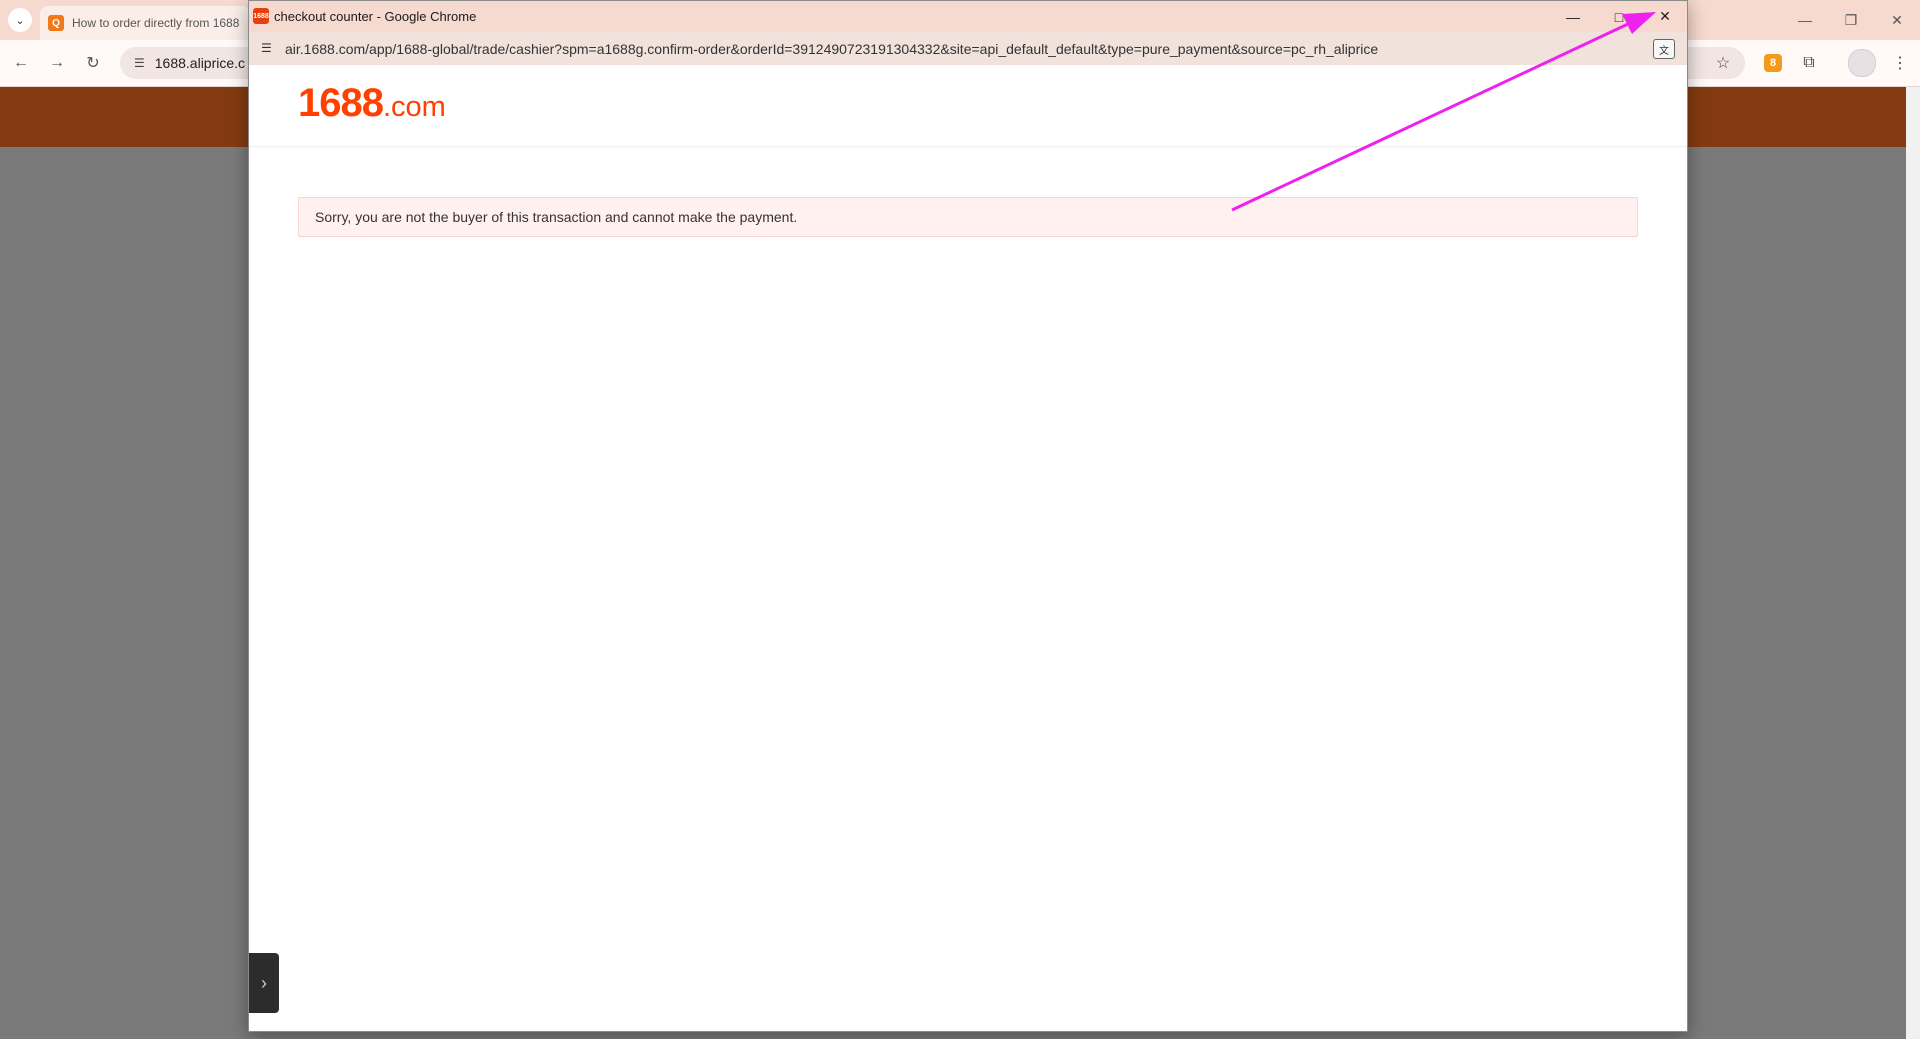 Image resolution: width=1920 pixels, height=1039 pixels. I want to click on tab-title: How to order directly from 1688, so click(156, 23).